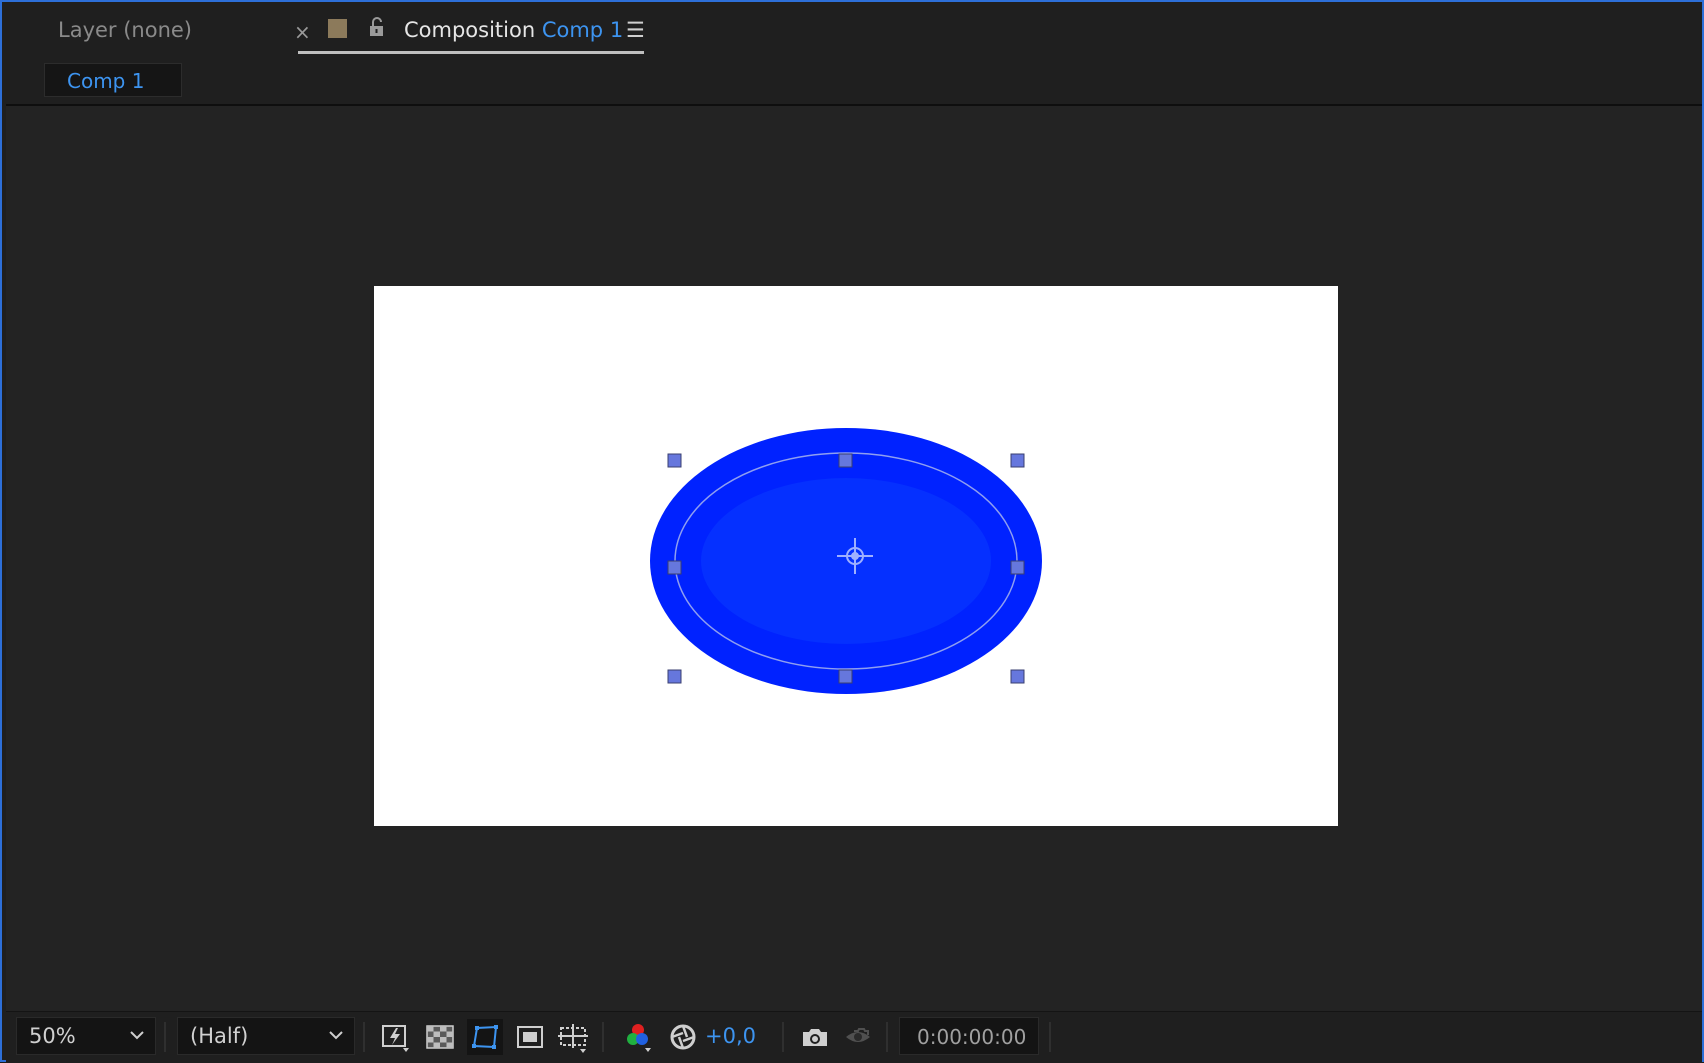 This screenshot has height=1063, width=1704. Describe the element at coordinates (485, 1037) in the screenshot. I see `mask-visibility-icon` at that location.